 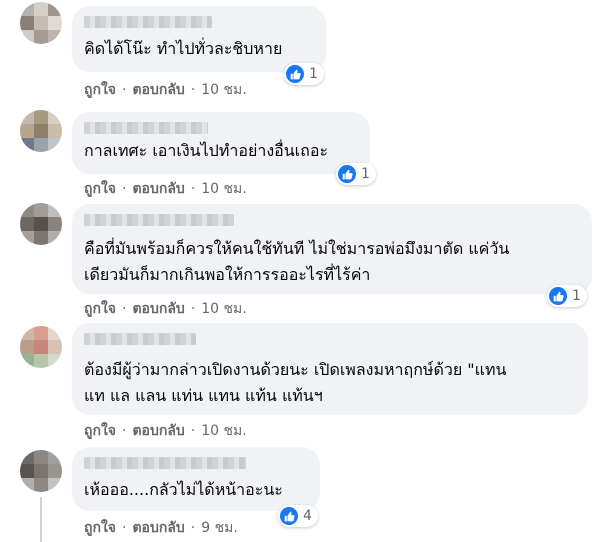 What do you see at coordinates (183, 48) in the screenshot?
I see `comment-text: คิดได้โน๊ะ ทำไปทั่วละชิบหาย` at bounding box center [183, 48].